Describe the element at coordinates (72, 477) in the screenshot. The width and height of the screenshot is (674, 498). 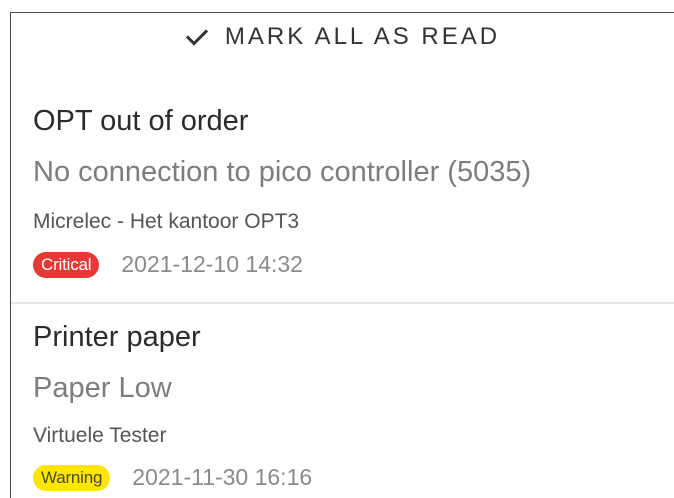
I see `severity-badge: Warning` at that location.